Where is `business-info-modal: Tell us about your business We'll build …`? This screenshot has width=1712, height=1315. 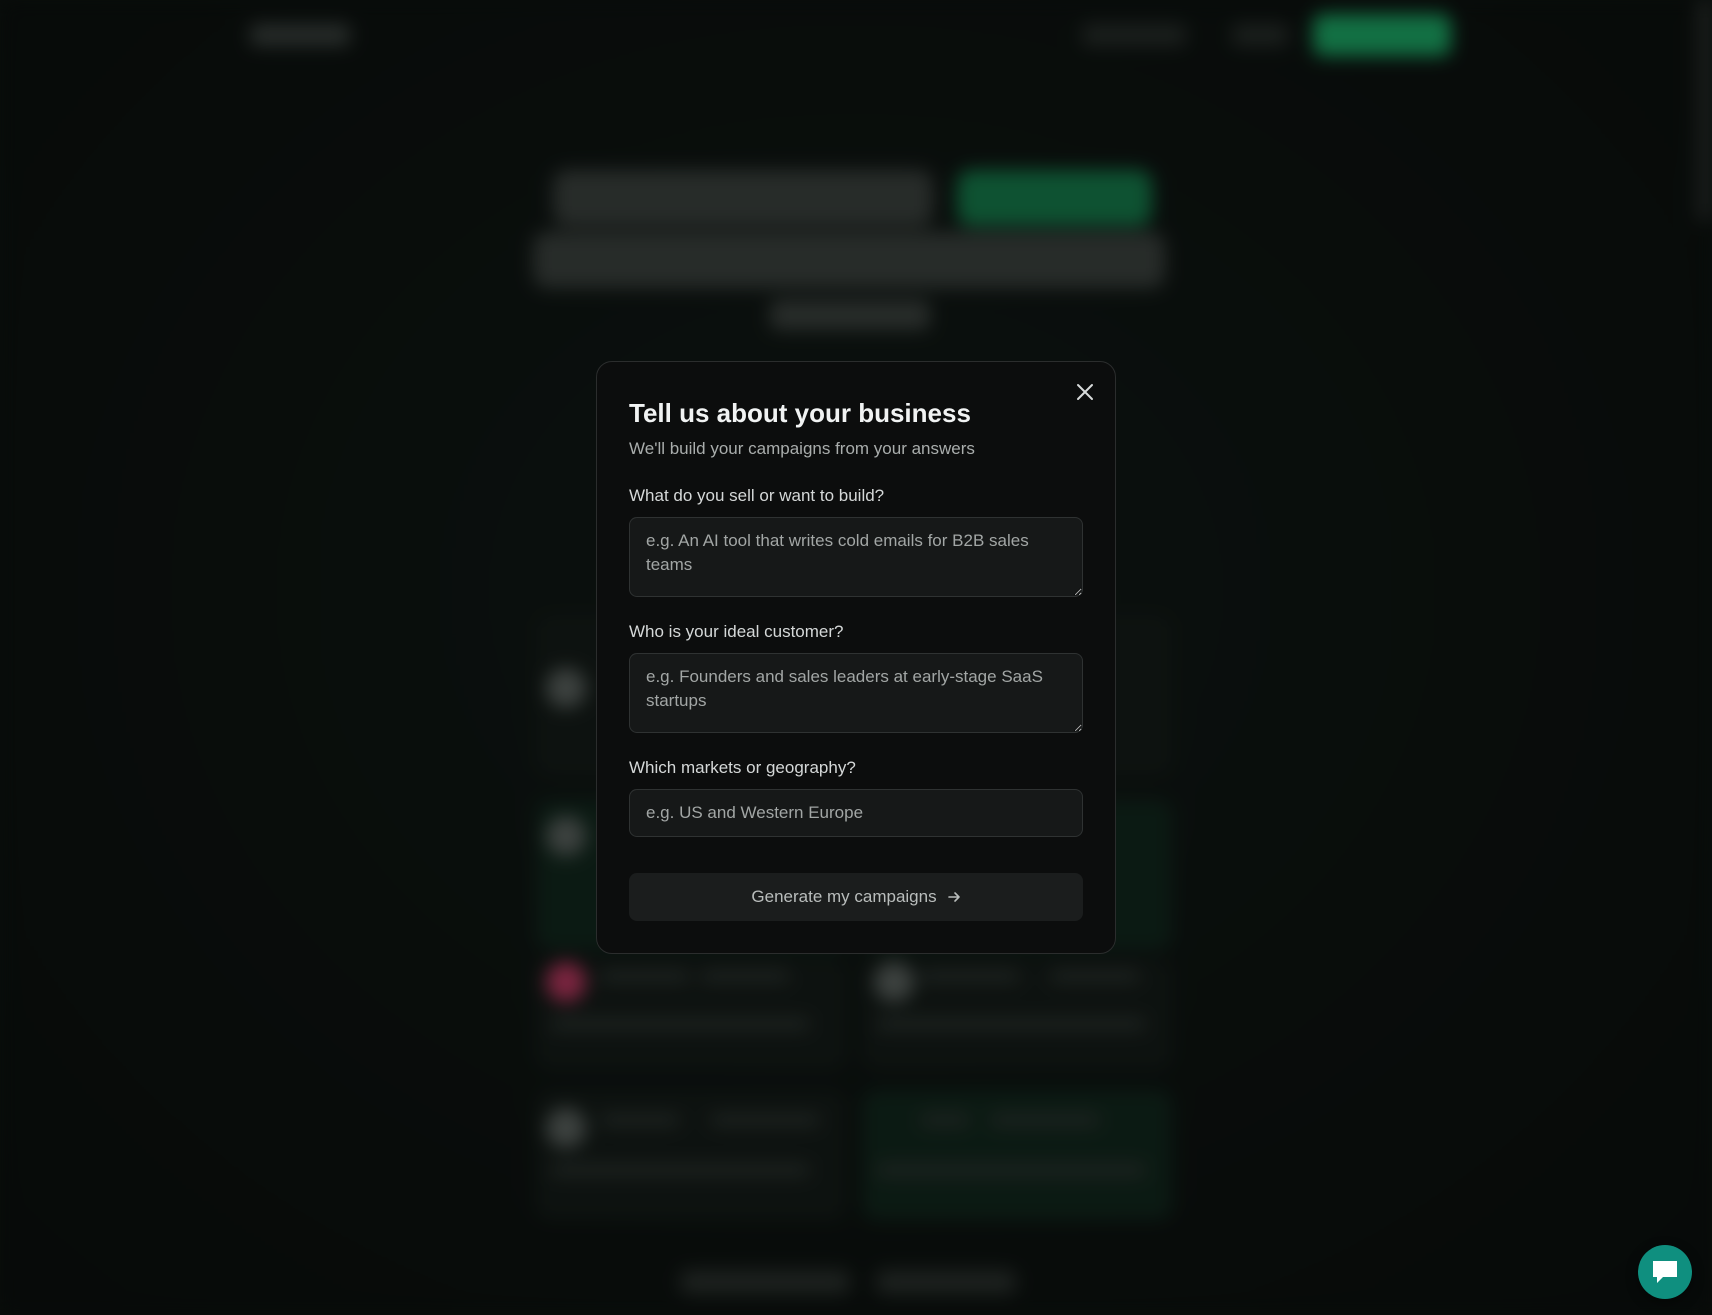 business-info-modal: Tell us about your business We'll build … is located at coordinates (856, 657).